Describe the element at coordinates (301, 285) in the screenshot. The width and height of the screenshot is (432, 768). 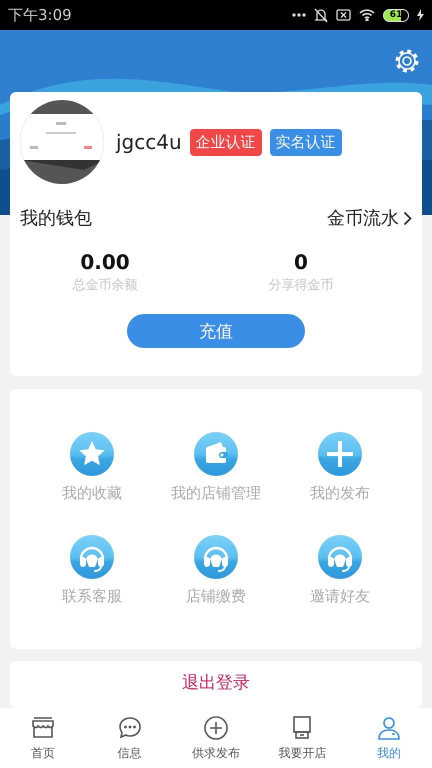
I see `stat-label: 分享得金币` at that location.